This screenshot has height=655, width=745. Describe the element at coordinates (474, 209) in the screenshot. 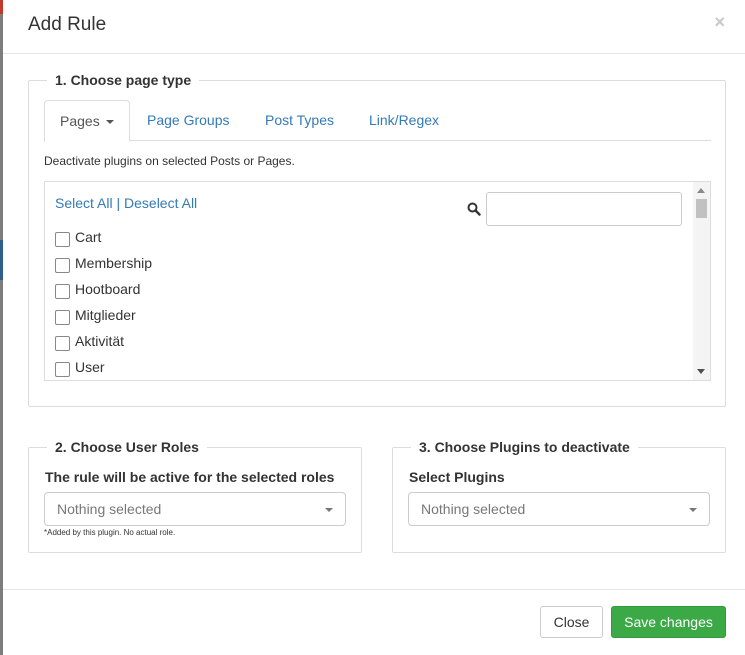

I see `search-icon` at that location.